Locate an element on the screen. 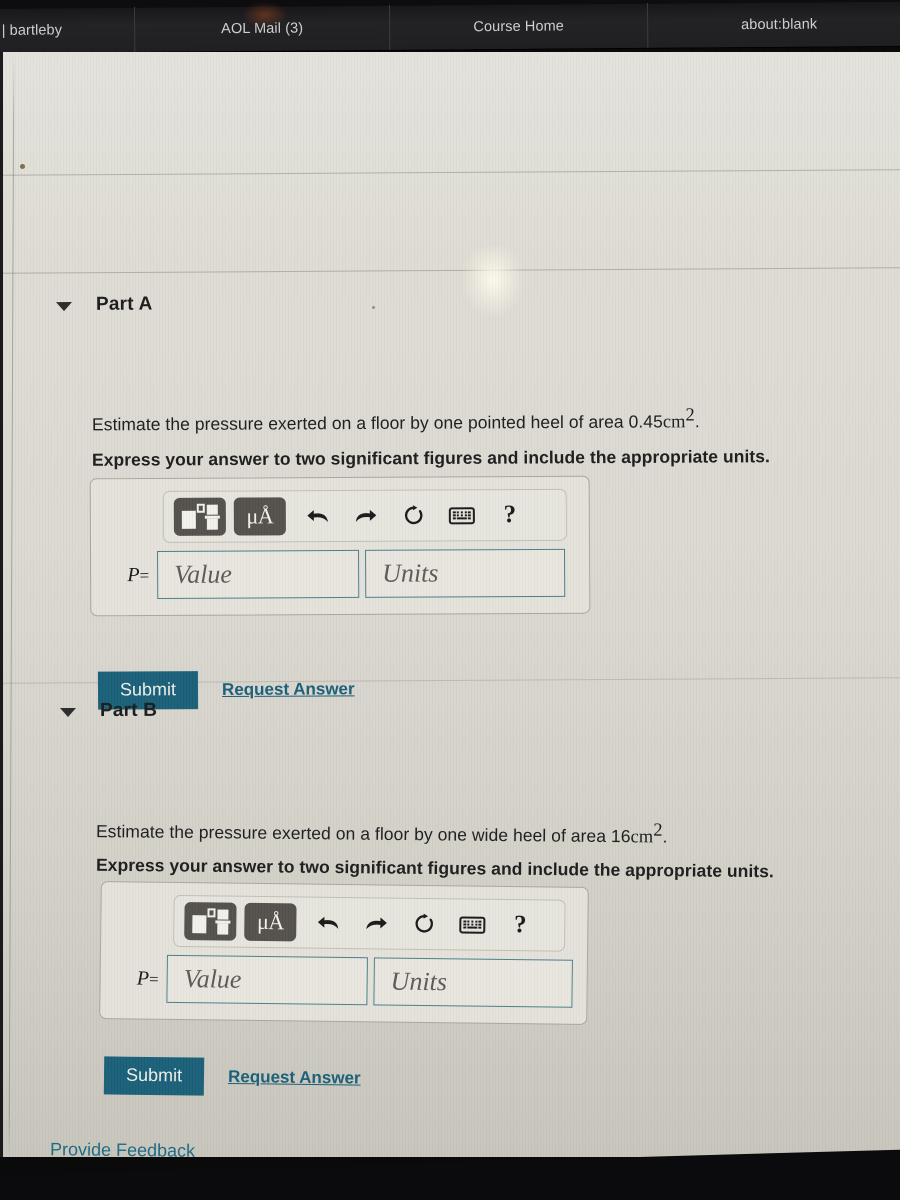 Image resolution: width=900 pixels, height=1200 pixels. part-b-equation-toolbar: μÅ ? is located at coordinates (369, 923).